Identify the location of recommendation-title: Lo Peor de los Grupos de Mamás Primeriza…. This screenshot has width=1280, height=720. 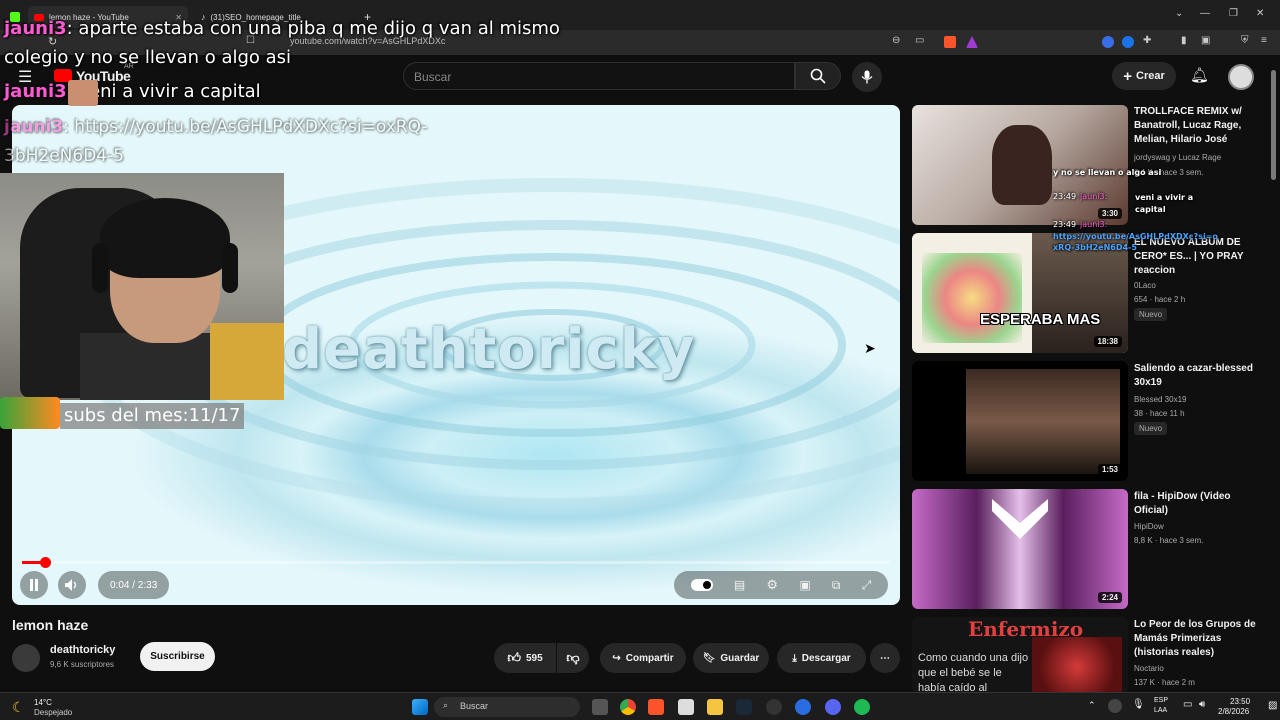
(1199, 639).